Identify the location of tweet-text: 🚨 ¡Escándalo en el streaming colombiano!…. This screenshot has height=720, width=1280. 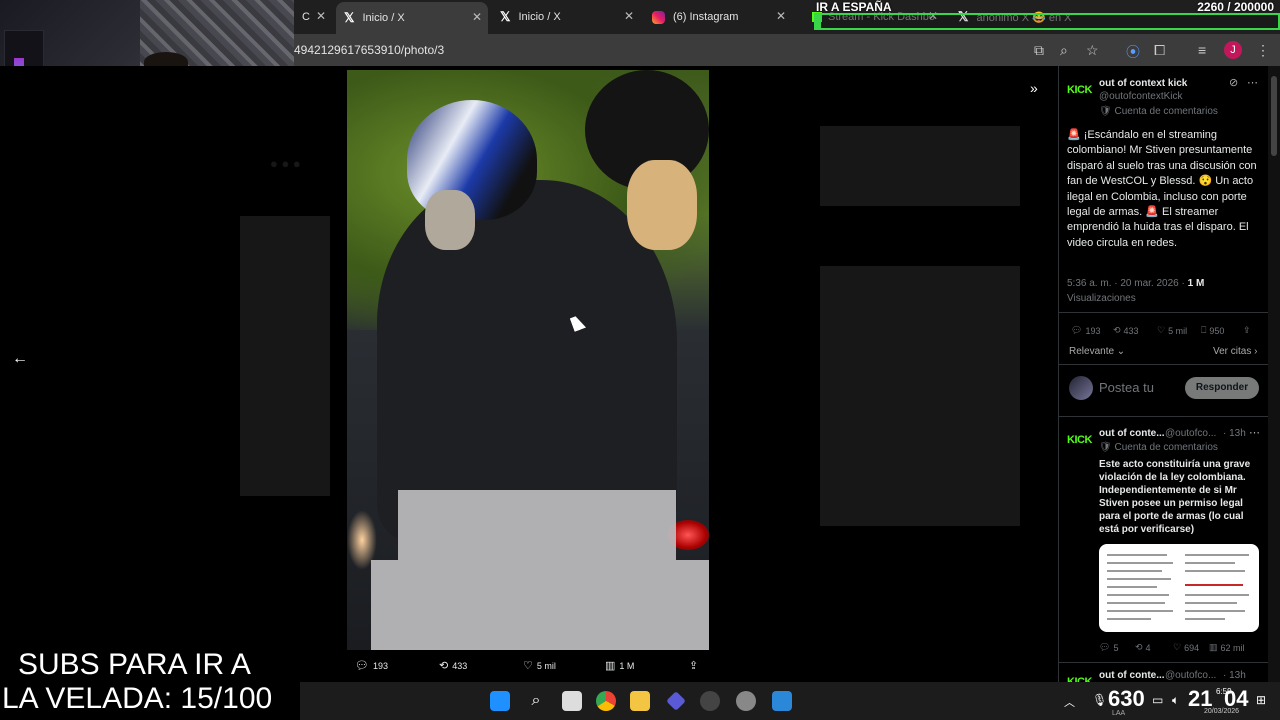
(1162, 189).